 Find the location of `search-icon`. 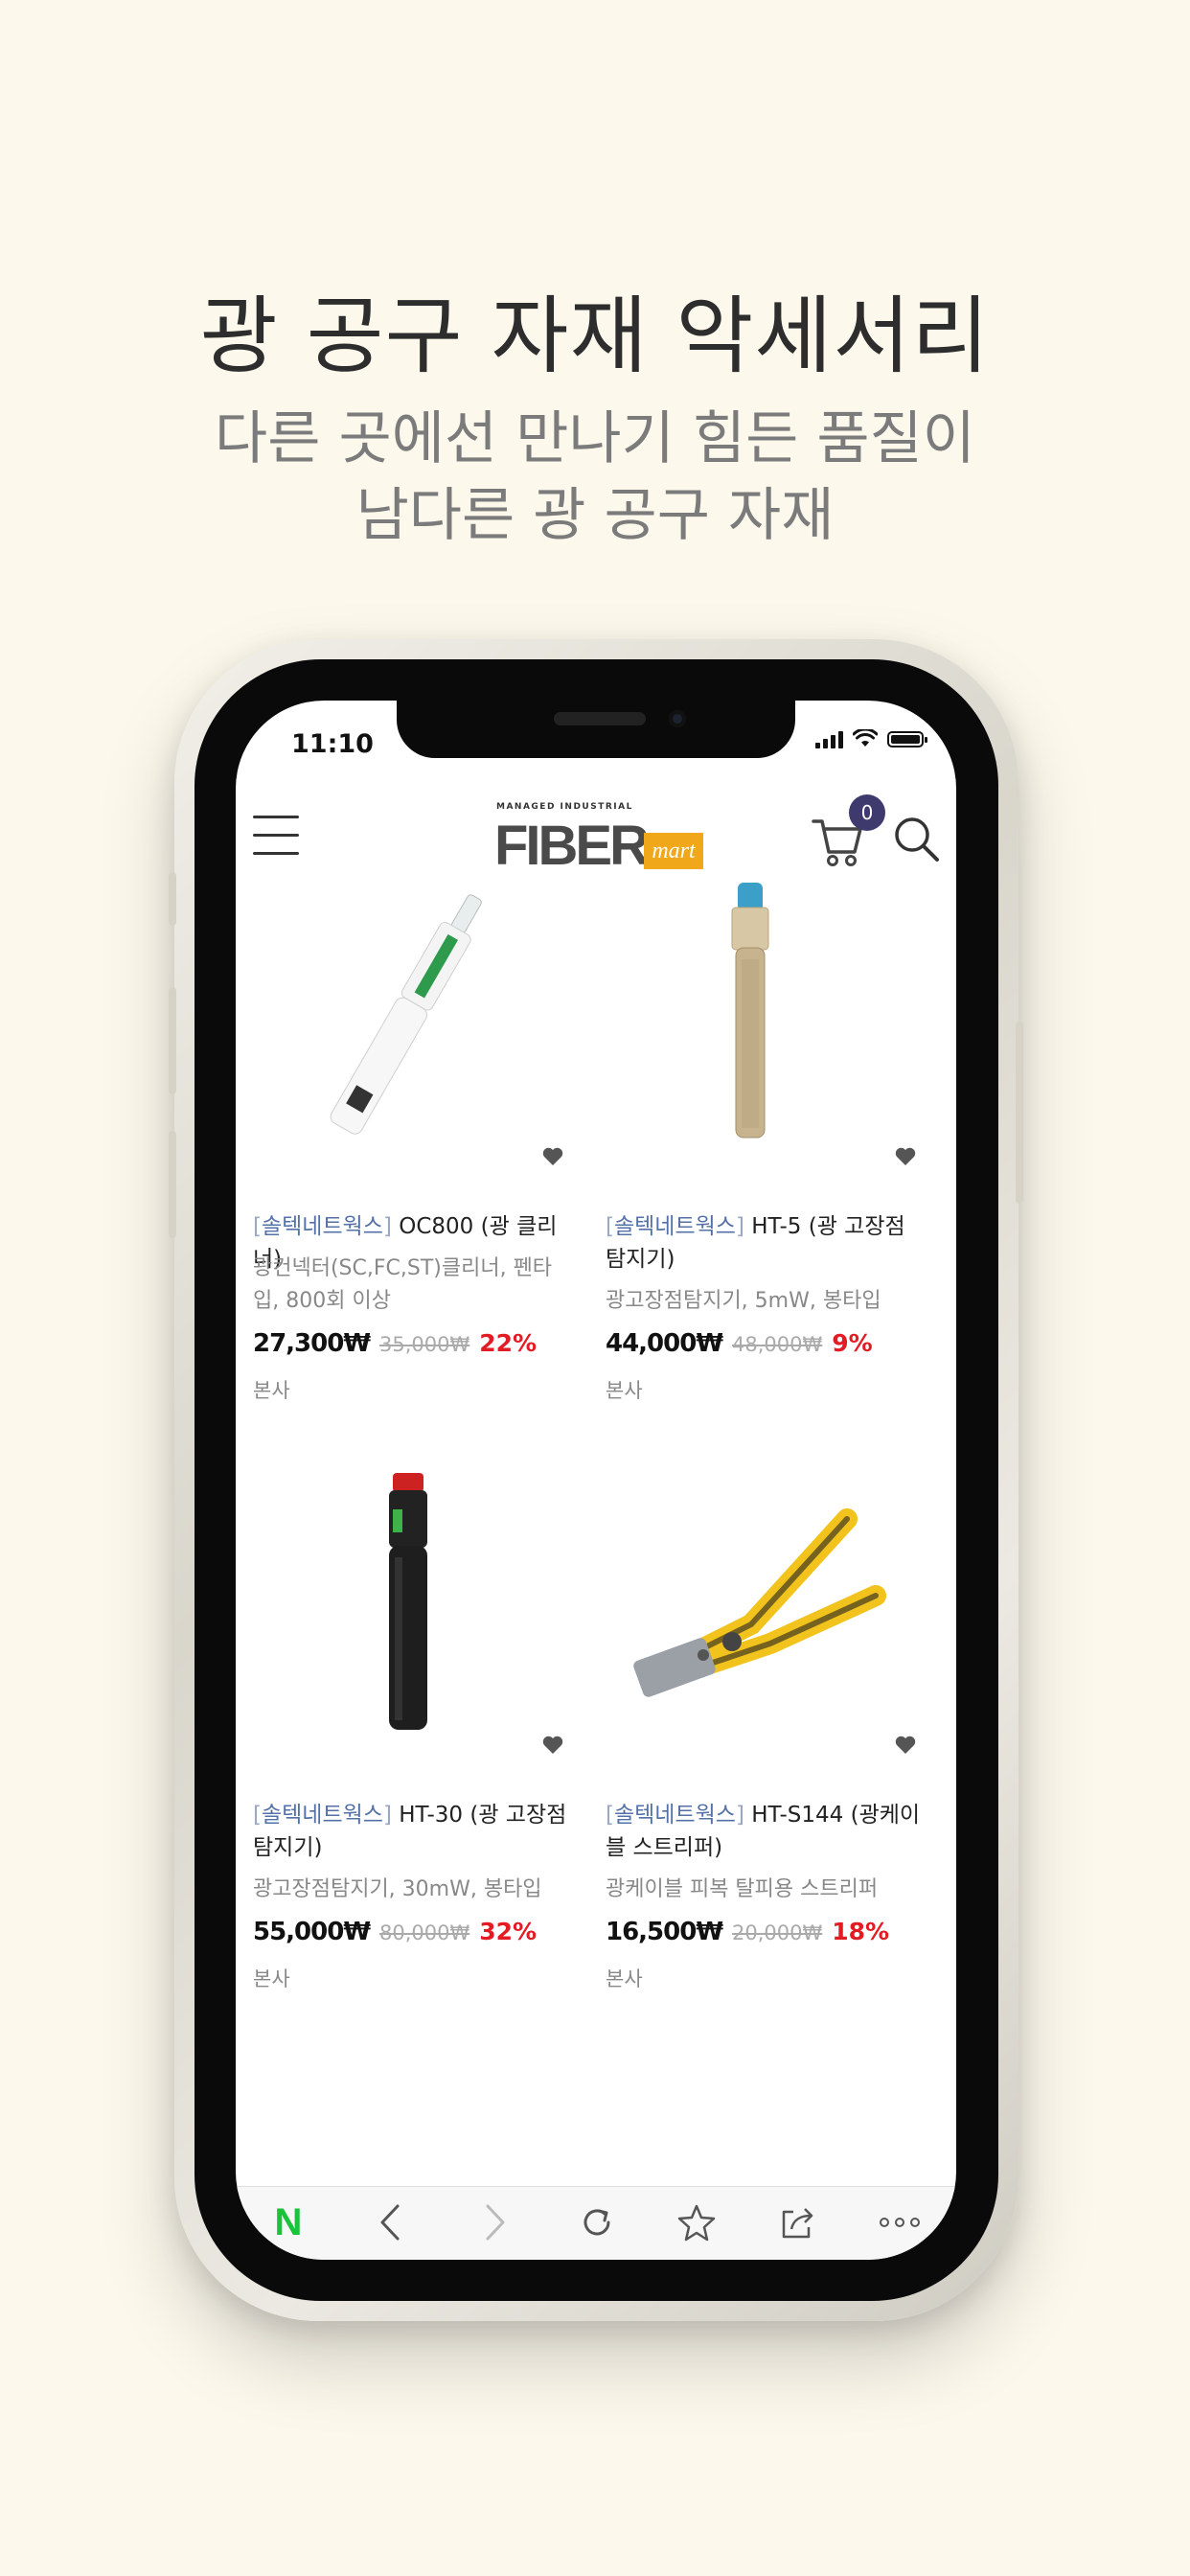

search-icon is located at coordinates (917, 838).